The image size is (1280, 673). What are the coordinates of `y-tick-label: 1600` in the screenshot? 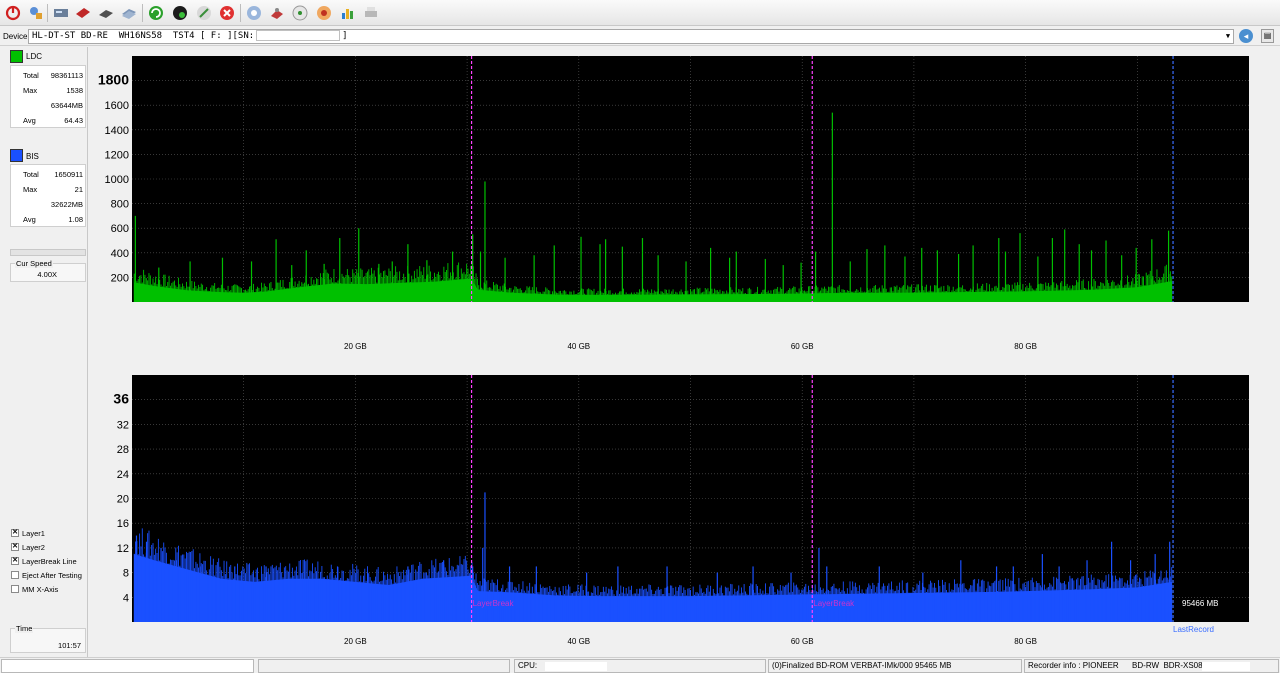 It's located at (117, 106).